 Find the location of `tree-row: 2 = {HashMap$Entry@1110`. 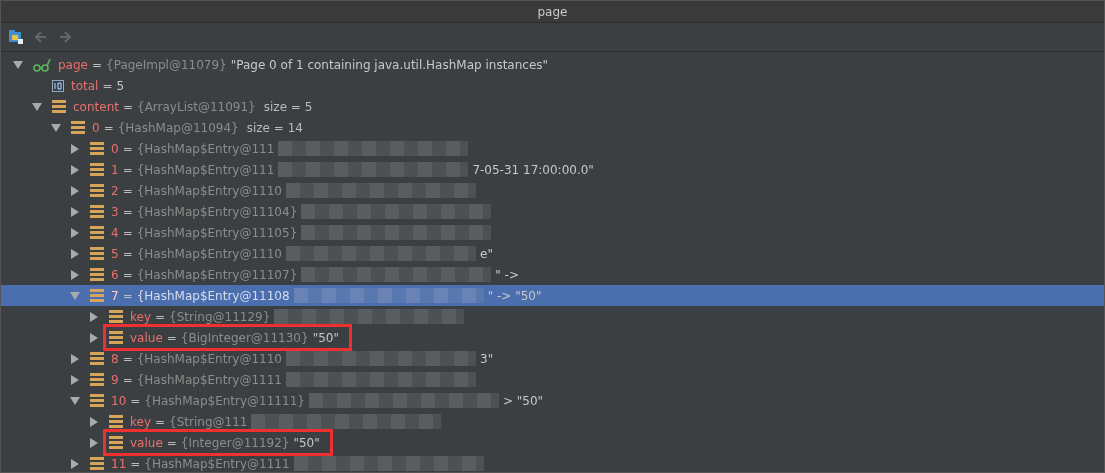

tree-row: 2 = {HashMap$Entry@1110 is located at coordinates (552, 190).